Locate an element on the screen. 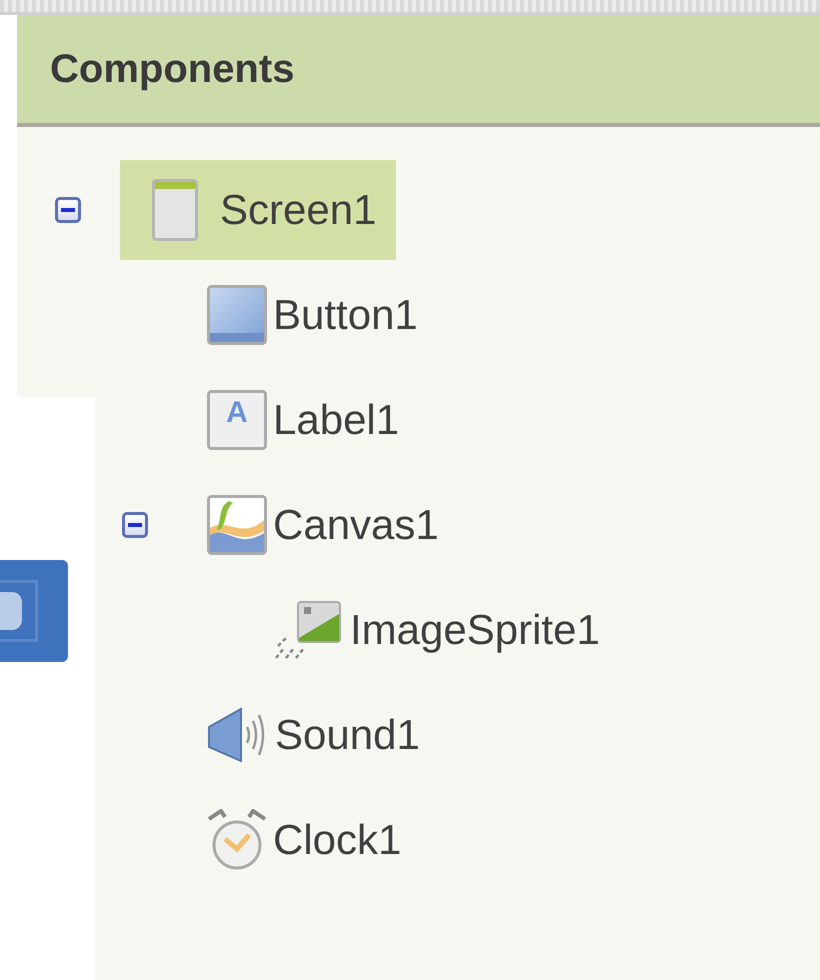  panel-title: Components is located at coordinates (172, 69).